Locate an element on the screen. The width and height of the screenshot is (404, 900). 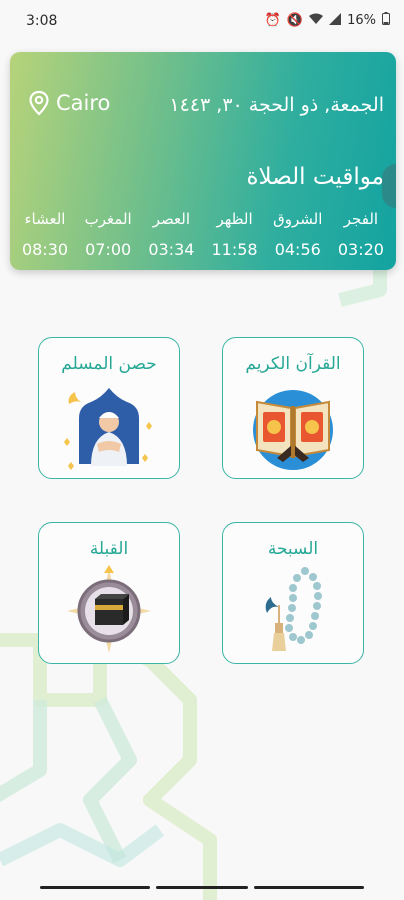
tasbih-tile-label: السبحة is located at coordinates (293, 549).